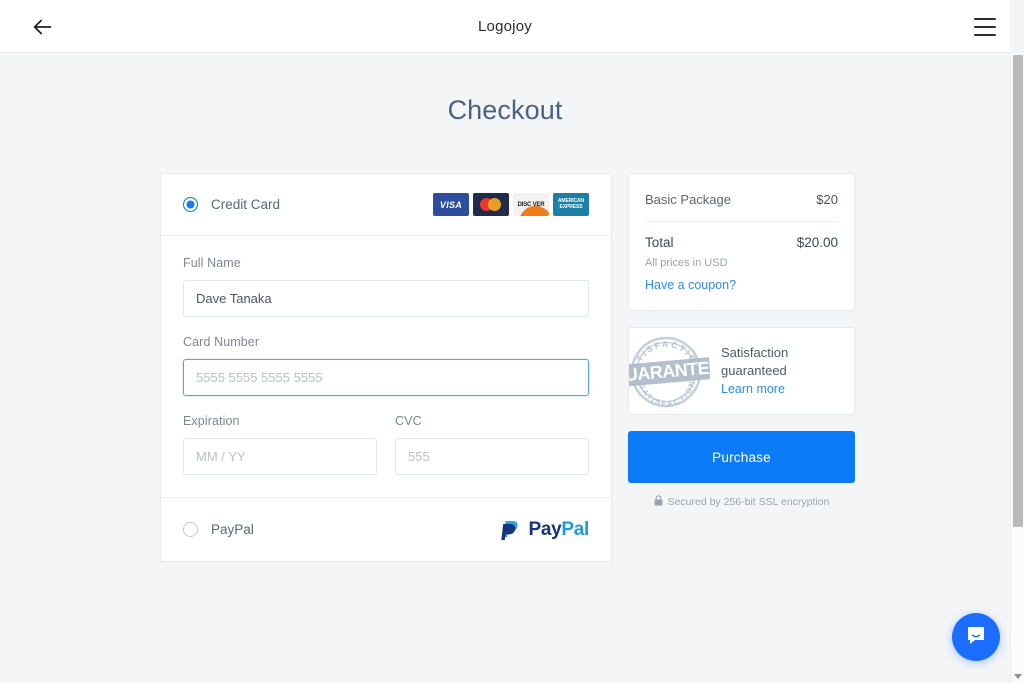  I want to click on expiration-input, so click(280, 456).